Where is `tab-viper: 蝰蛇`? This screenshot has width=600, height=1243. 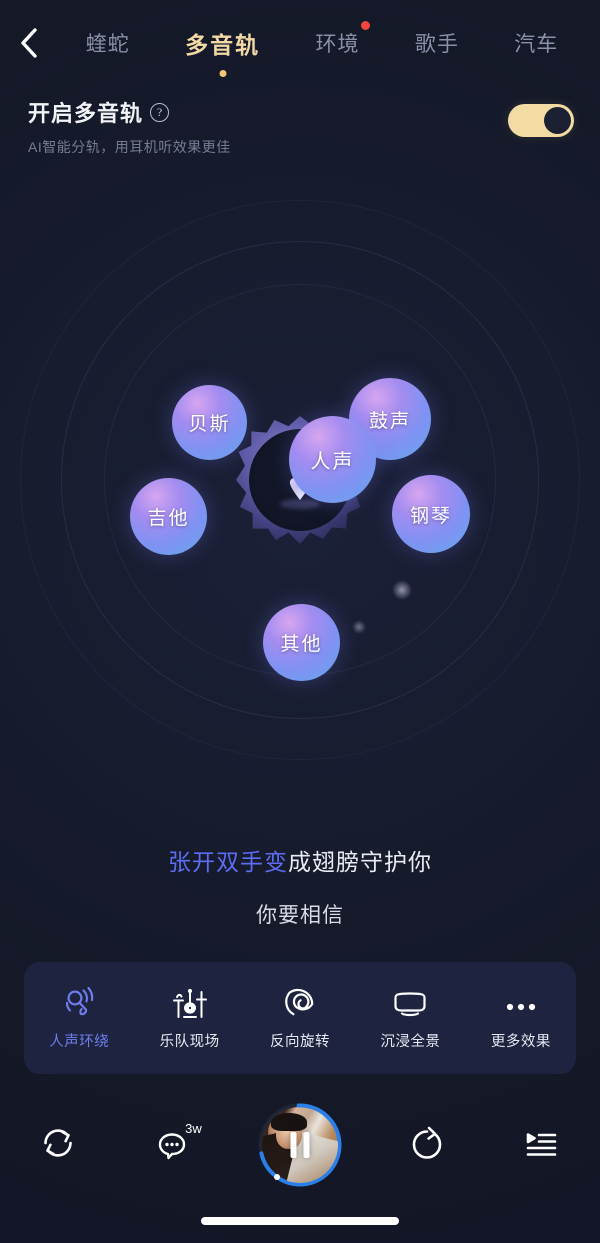 tab-viper: 蝰蛇 is located at coordinates (108, 43).